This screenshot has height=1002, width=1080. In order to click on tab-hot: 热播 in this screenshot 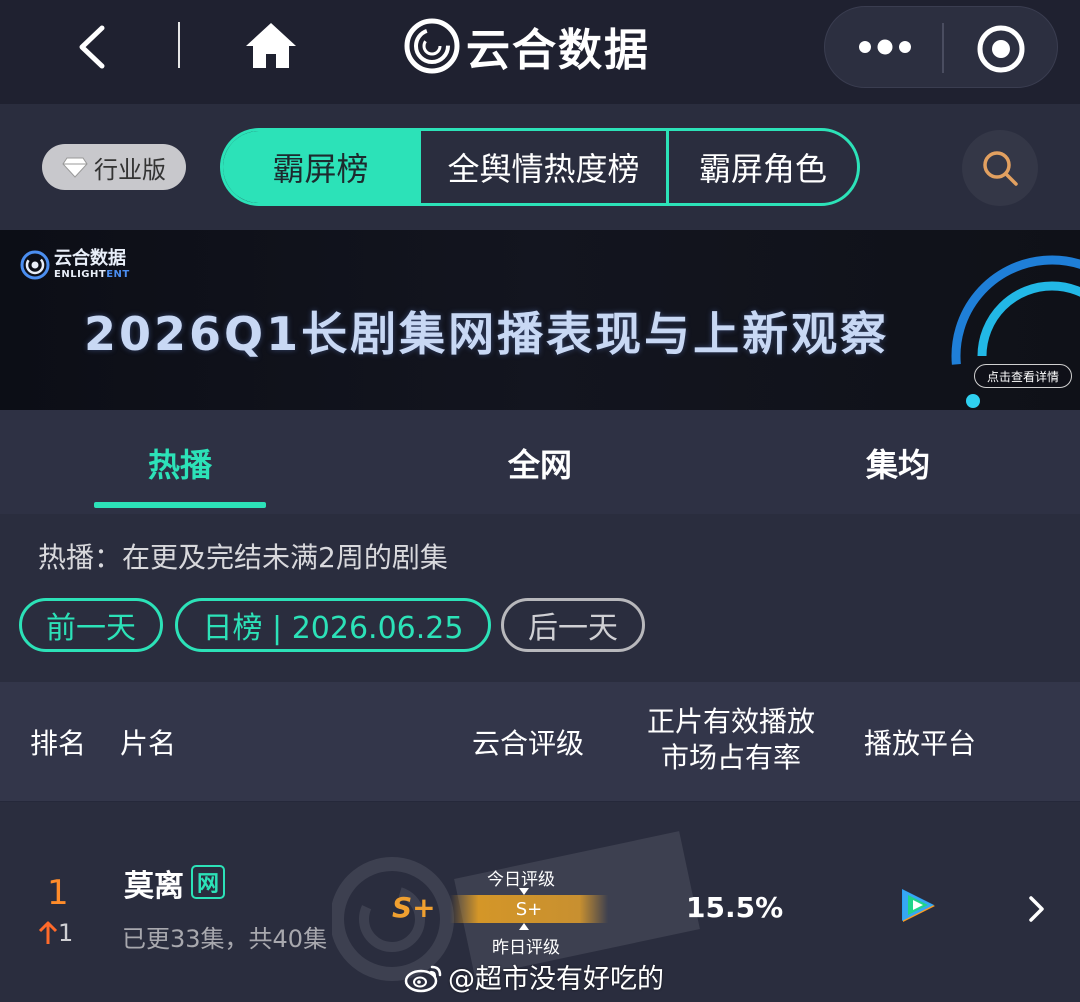, I will do `click(180, 463)`.